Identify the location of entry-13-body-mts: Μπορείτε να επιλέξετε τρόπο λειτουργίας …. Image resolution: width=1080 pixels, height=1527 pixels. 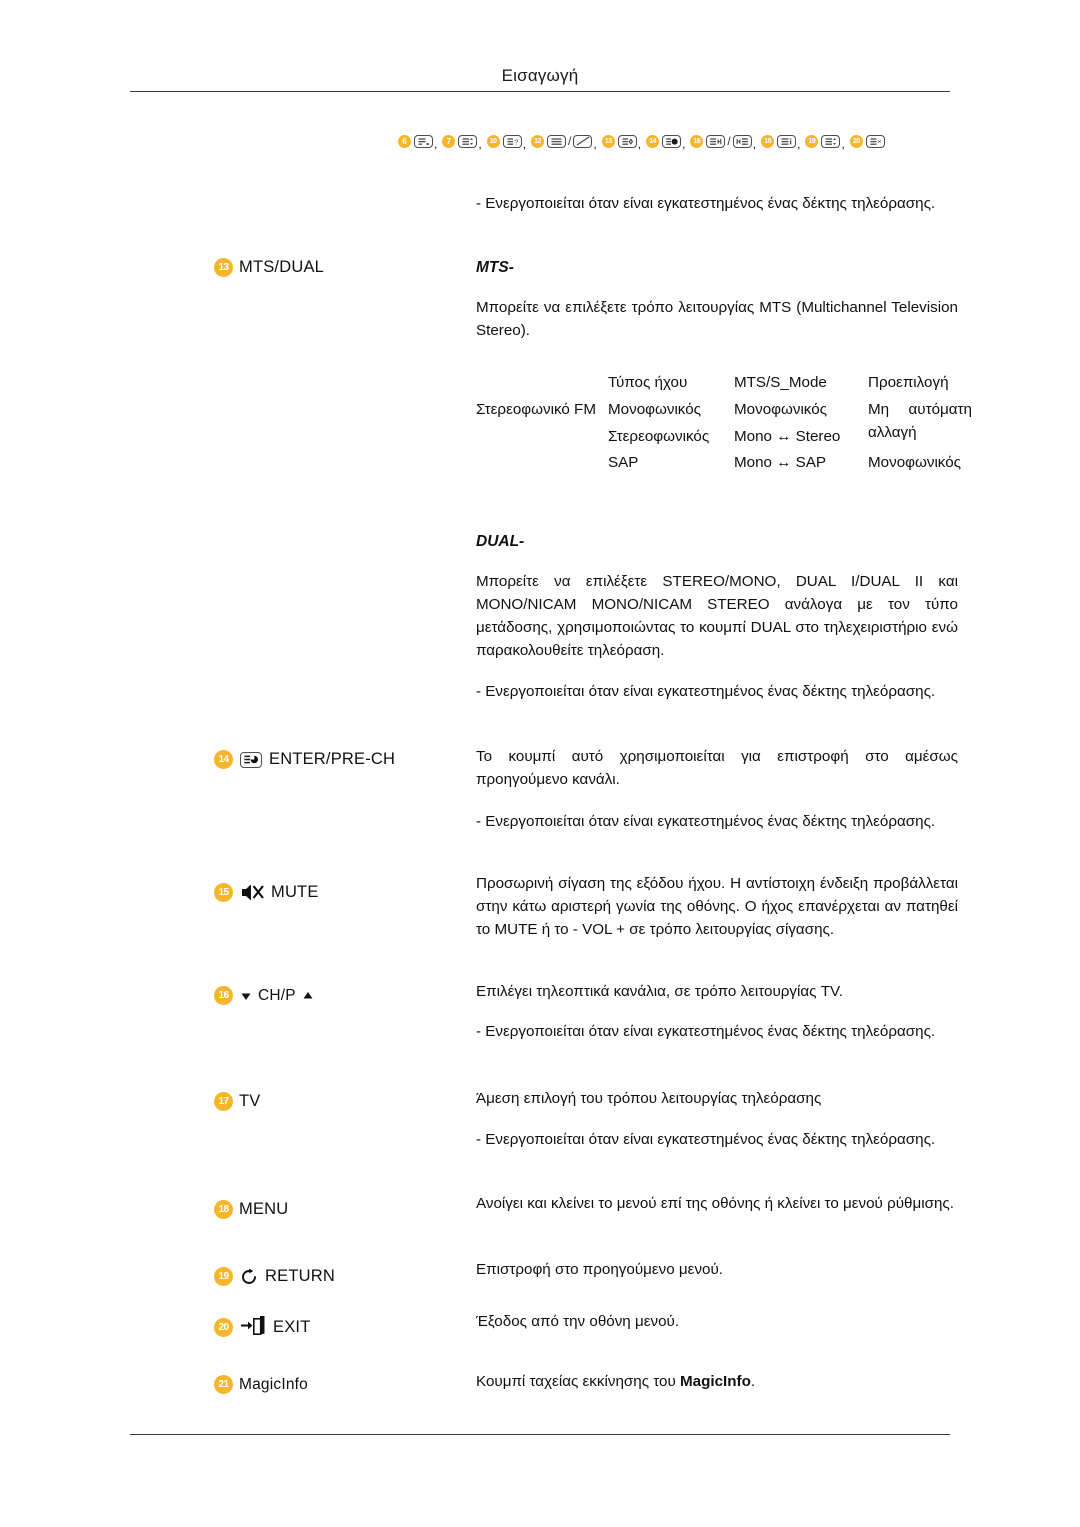
(717, 319).